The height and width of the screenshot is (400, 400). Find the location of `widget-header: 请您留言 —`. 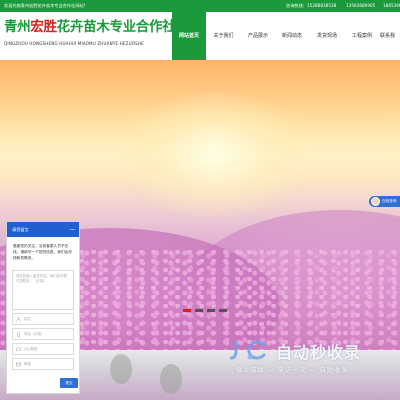

widget-header: 请您留言 — is located at coordinates (43, 229).